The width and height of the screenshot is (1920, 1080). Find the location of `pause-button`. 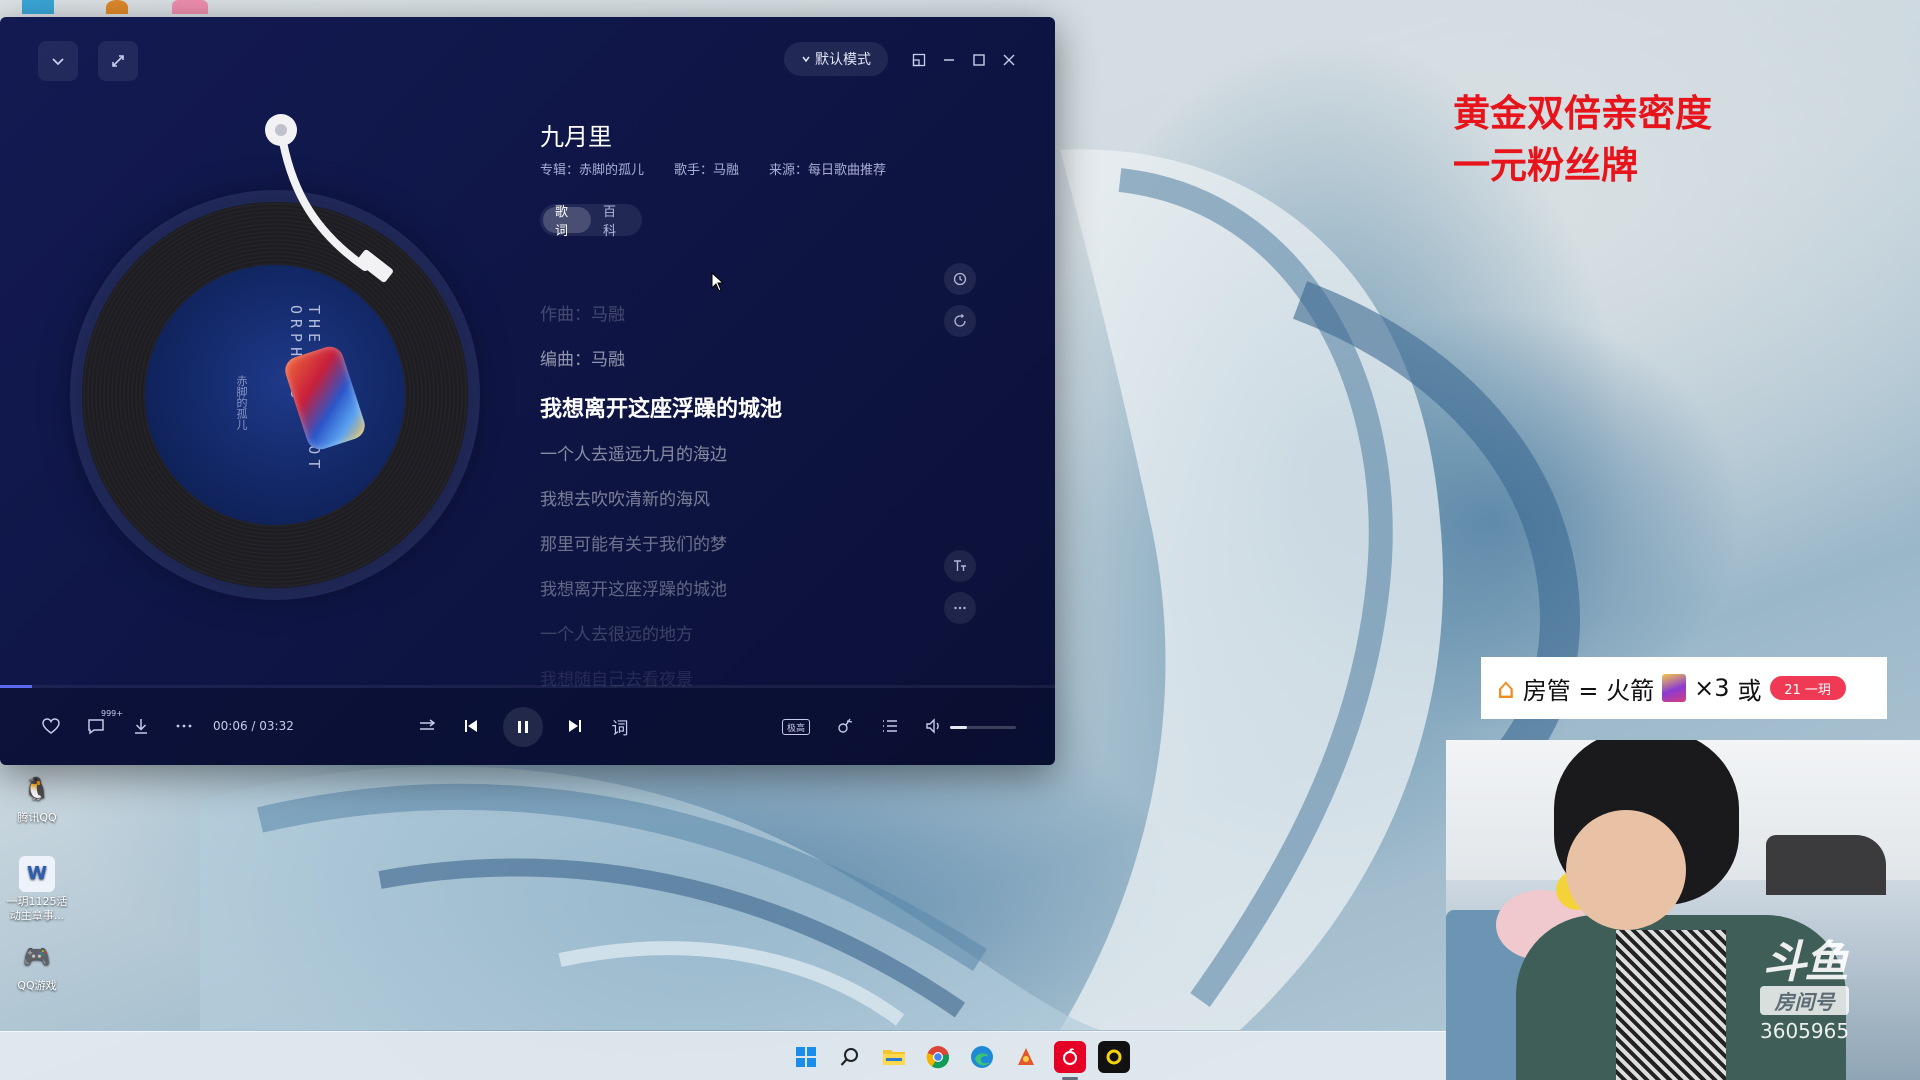

pause-button is located at coordinates (523, 727).